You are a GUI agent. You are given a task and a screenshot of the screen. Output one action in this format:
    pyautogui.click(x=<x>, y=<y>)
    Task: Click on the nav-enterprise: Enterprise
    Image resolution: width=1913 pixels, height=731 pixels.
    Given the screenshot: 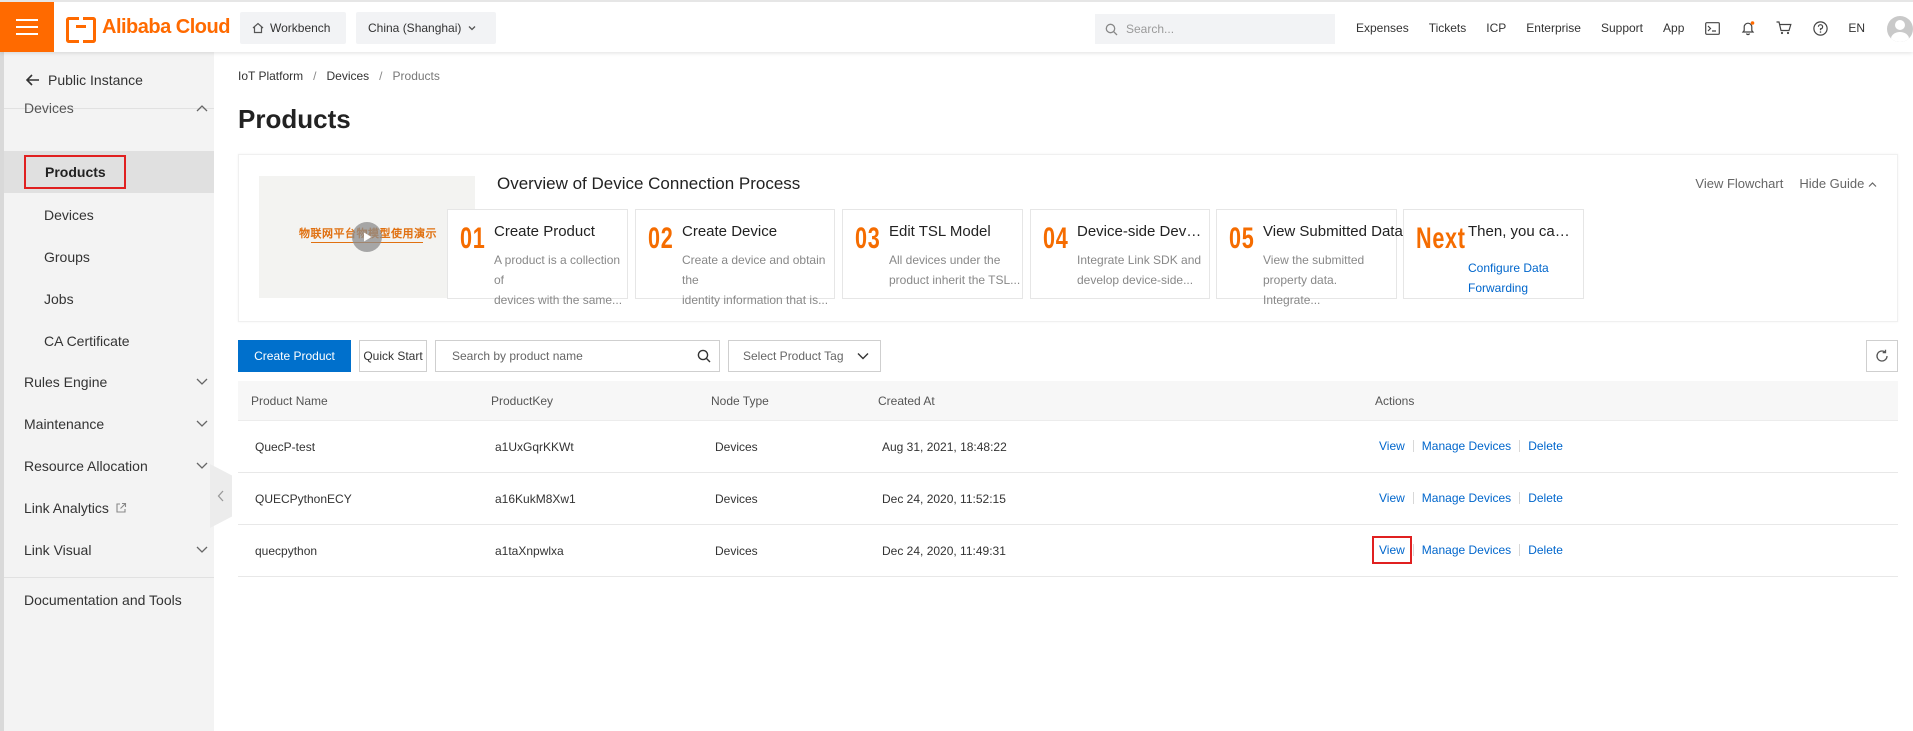 What is the action you would take?
    pyautogui.click(x=1553, y=28)
    